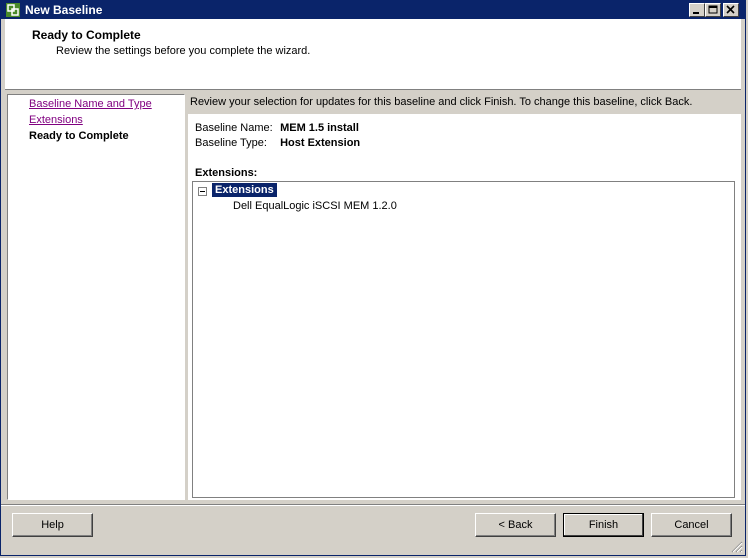  What do you see at coordinates (90, 104) in the screenshot?
I see `step-baseline-name-and-type: Baseline Name and Type` at bounding box center [90, 104].